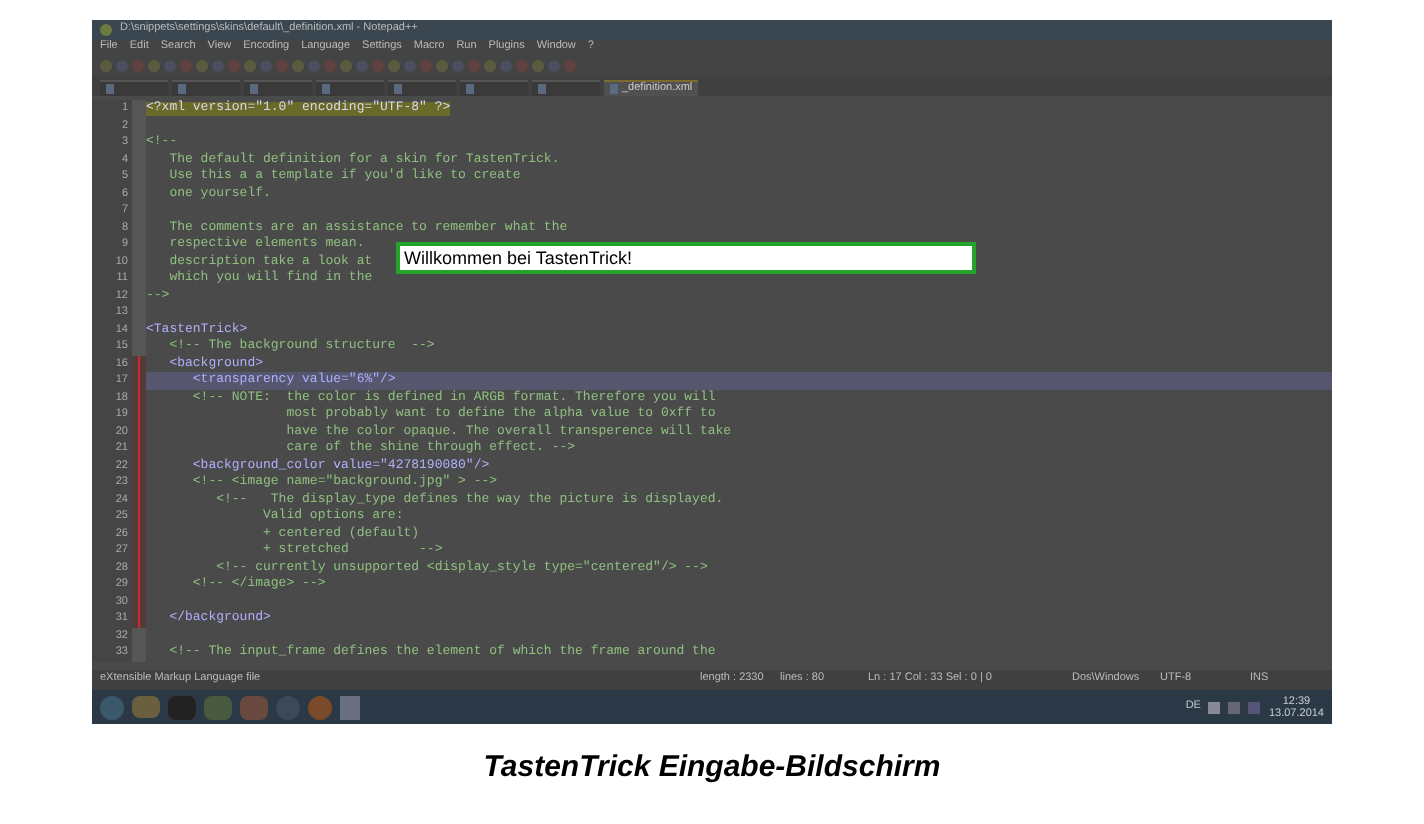 The image size is (1424, 824). Describe the element at coordinates (712, 768) in the screenshot. I see `figure-caption: TastenTrick Eingabe-Bildschirm` at that location.